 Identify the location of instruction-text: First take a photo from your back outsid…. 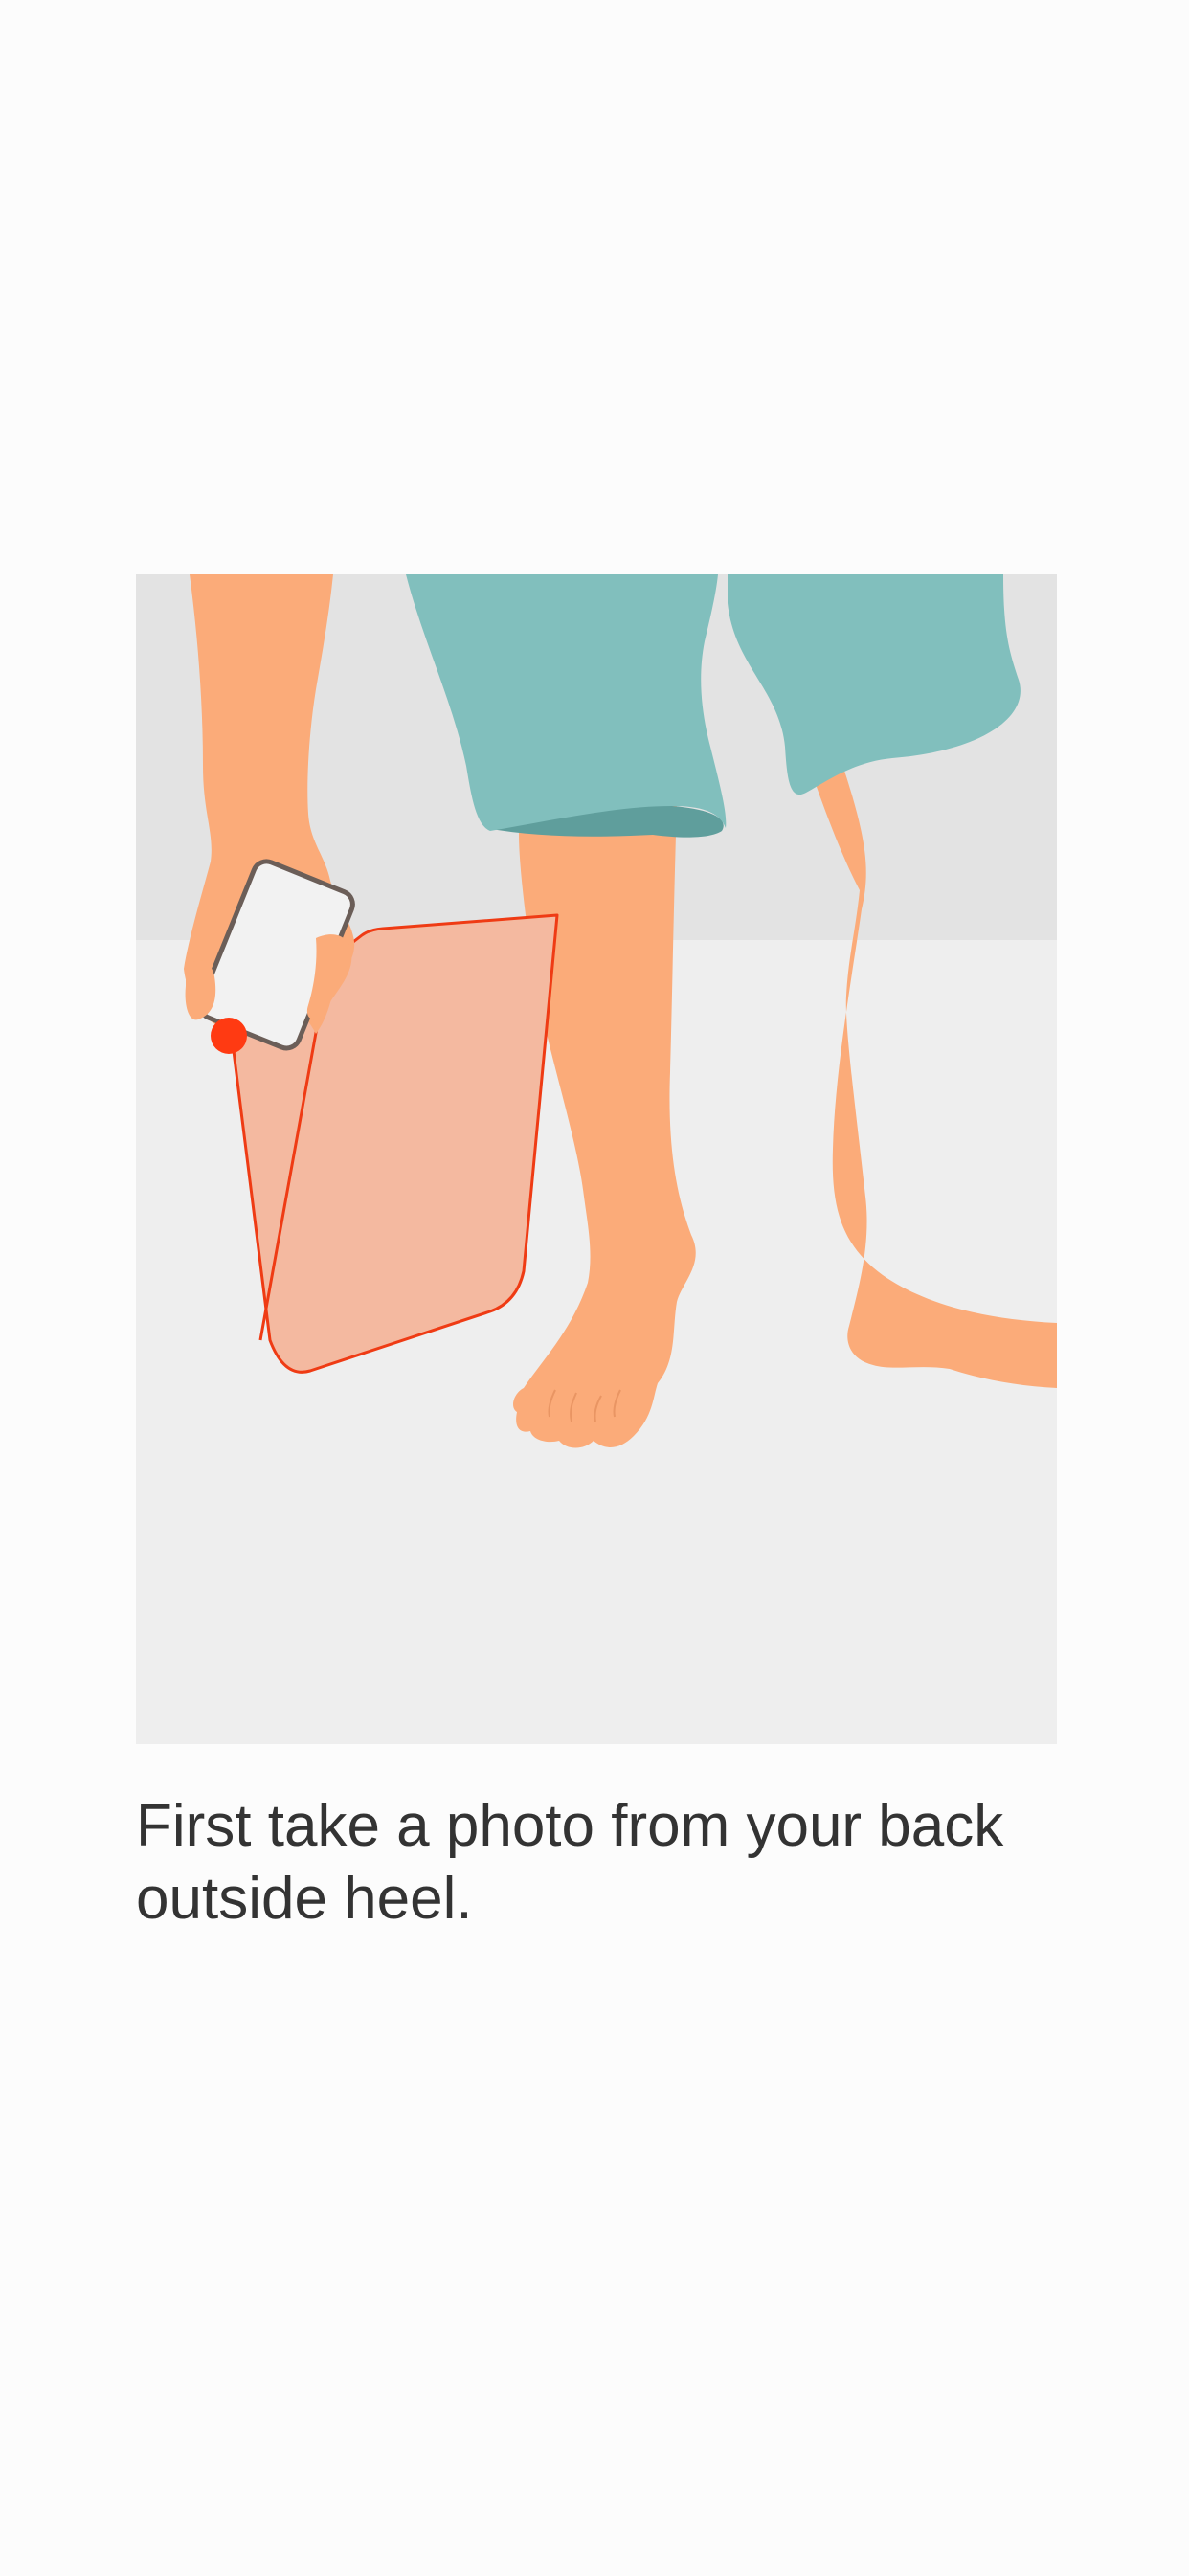
(570, 1863).